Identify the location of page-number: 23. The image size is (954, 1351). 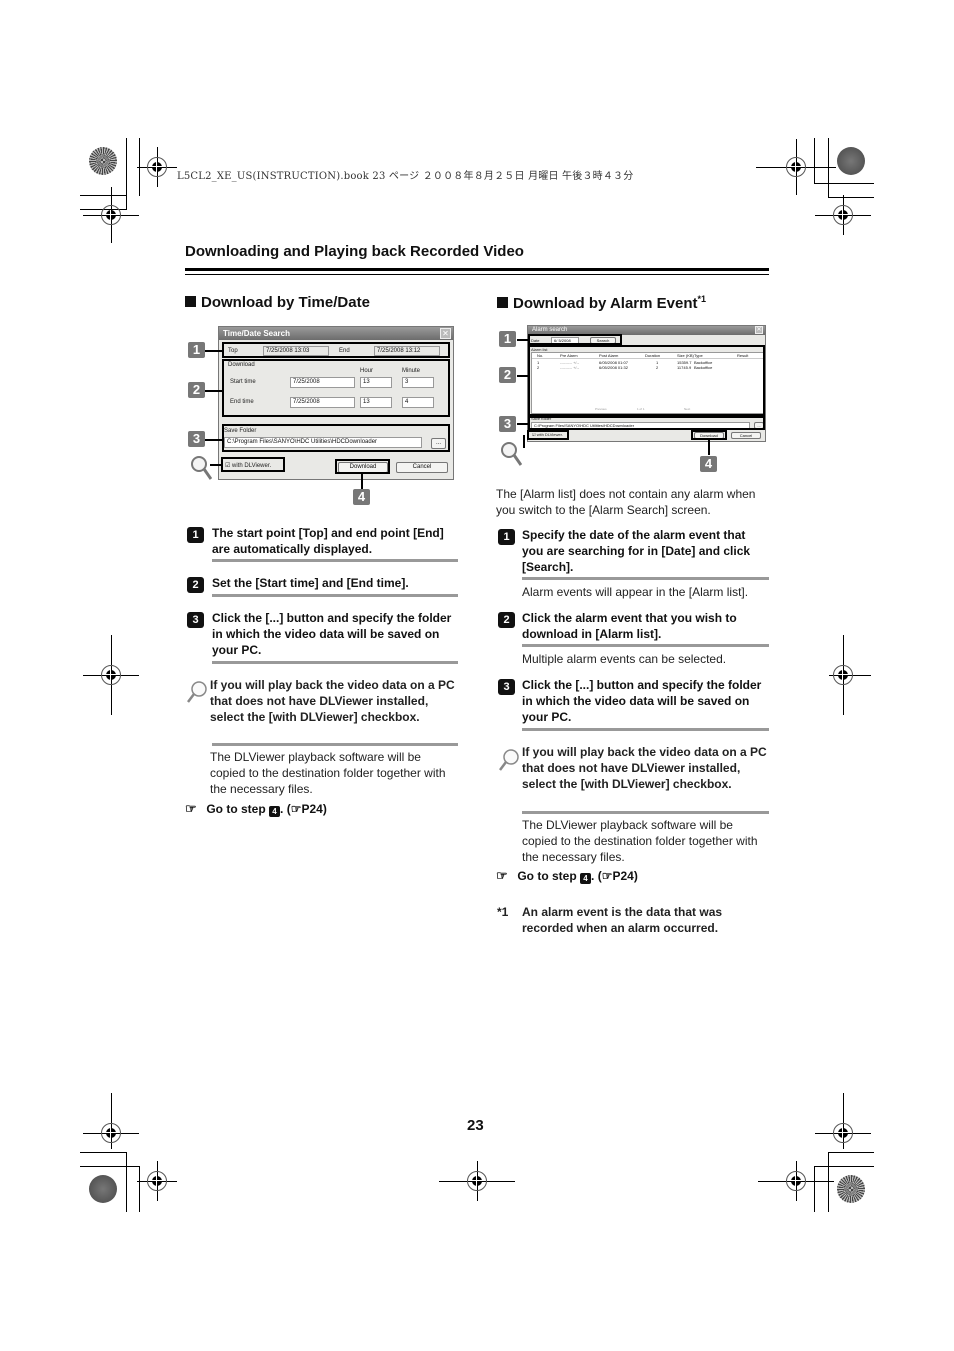
(475, 1125).